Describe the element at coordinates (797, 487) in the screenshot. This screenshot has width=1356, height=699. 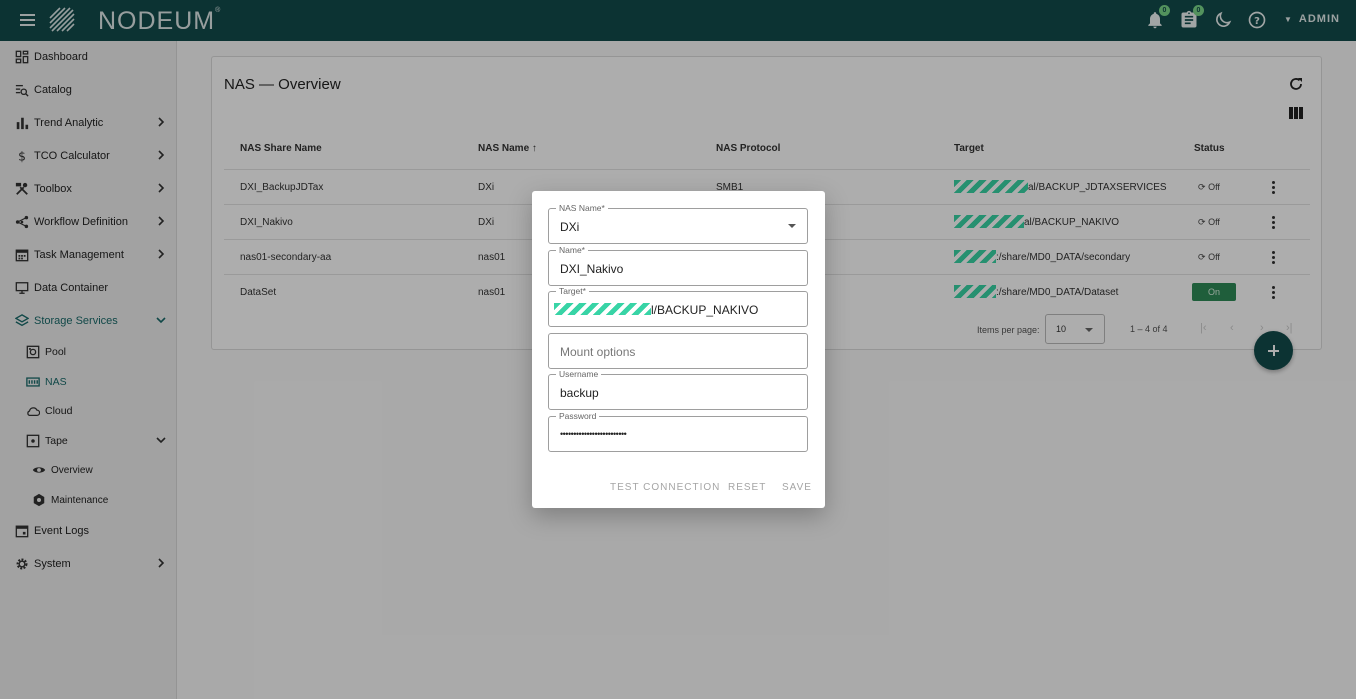
I see `save-button: SAVE` at that location.